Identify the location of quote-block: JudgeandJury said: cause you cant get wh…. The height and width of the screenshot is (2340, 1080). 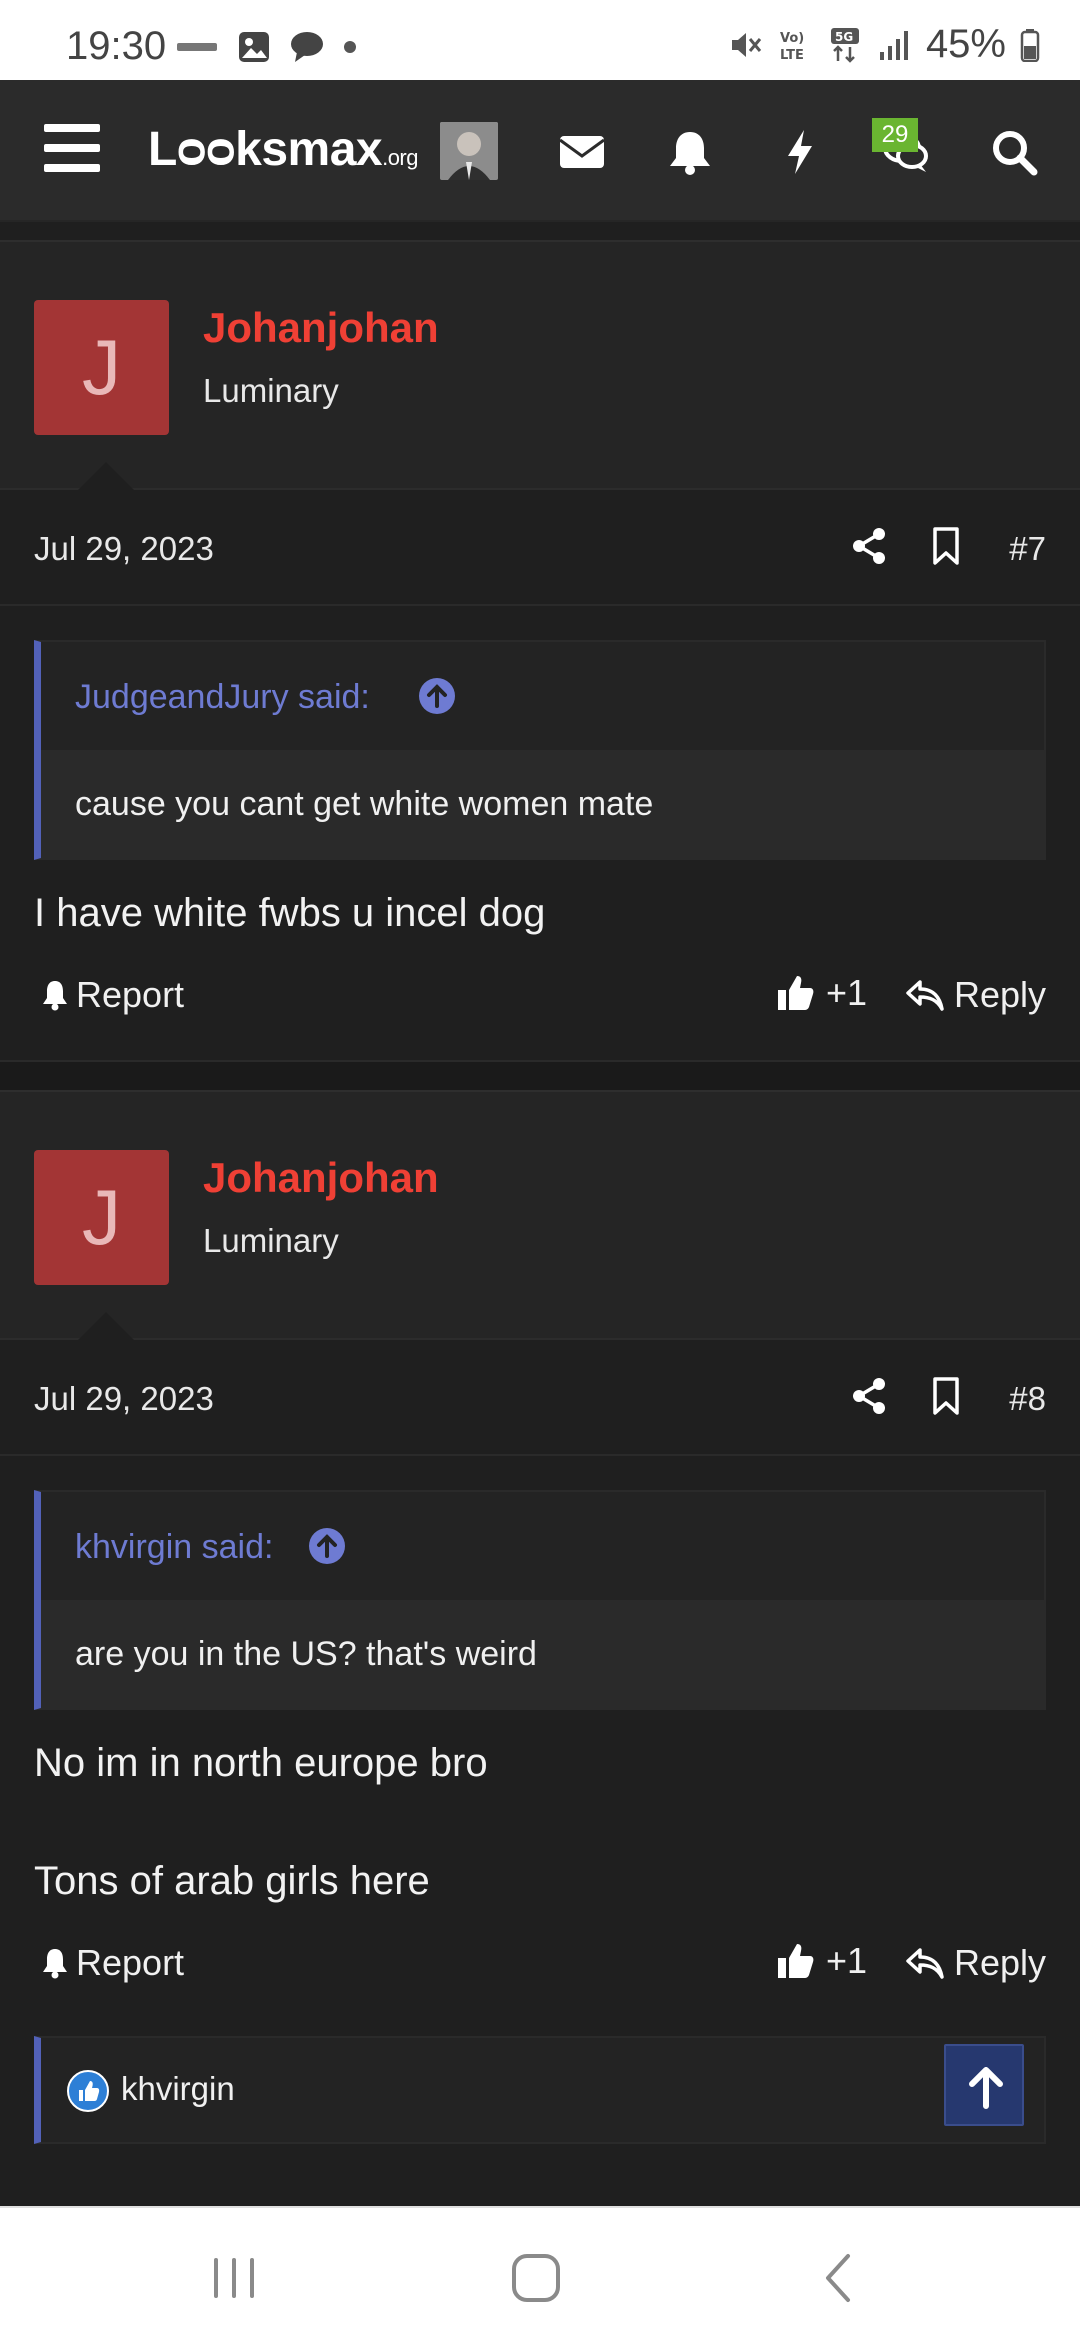
(540, 750).